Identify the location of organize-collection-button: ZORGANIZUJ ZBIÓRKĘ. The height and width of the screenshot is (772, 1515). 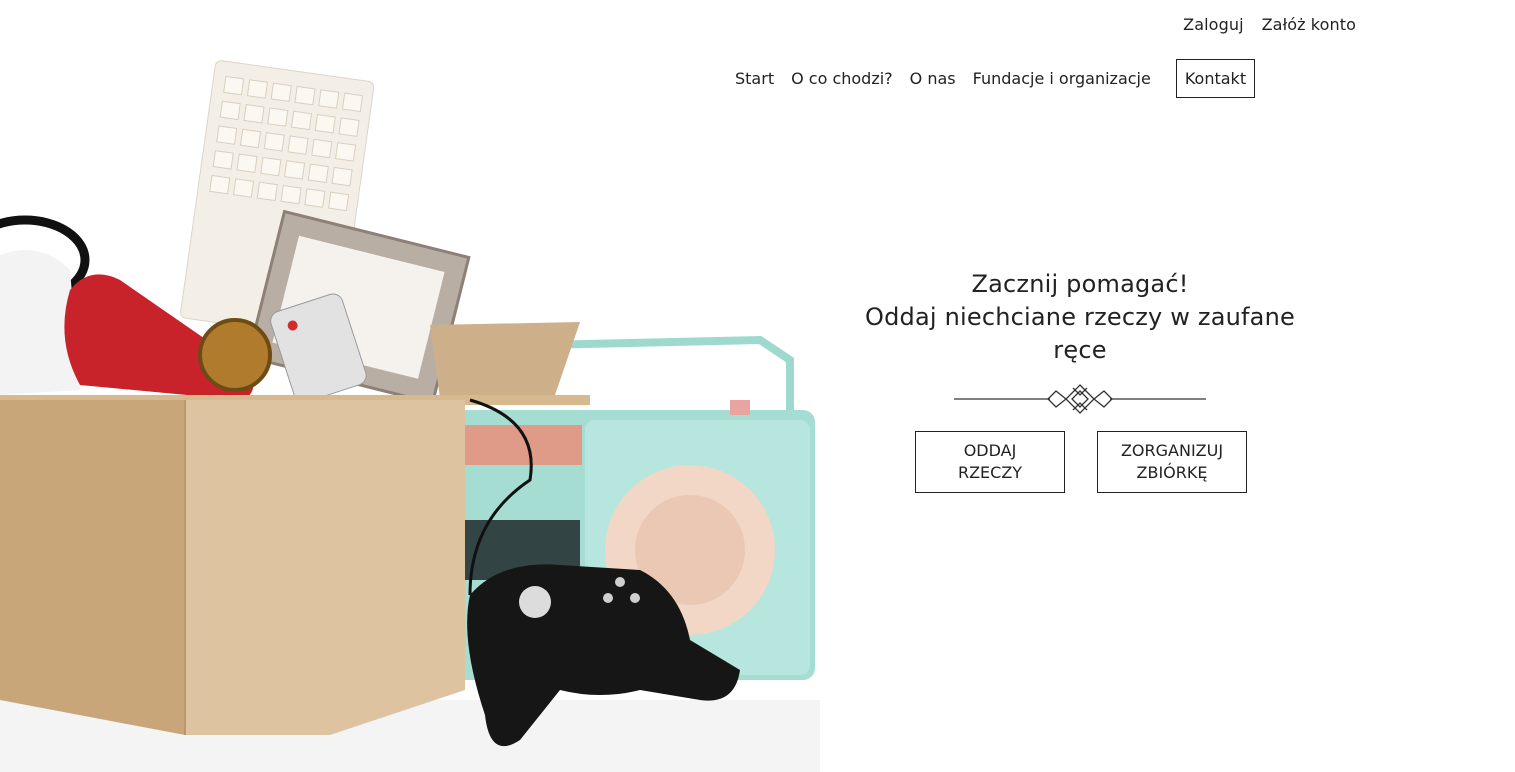
(1172, 462).